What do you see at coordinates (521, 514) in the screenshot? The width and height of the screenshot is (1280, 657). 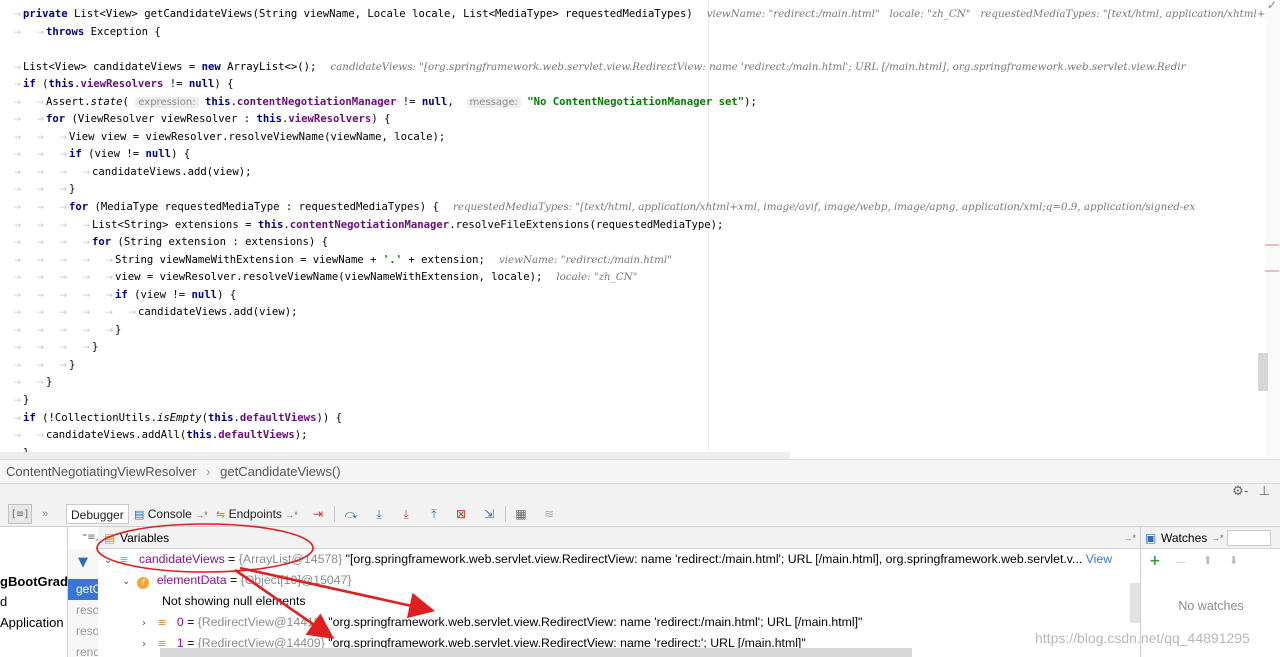 I see `evaluate-expression-icon: ▦` at bounding box center [521, 514].